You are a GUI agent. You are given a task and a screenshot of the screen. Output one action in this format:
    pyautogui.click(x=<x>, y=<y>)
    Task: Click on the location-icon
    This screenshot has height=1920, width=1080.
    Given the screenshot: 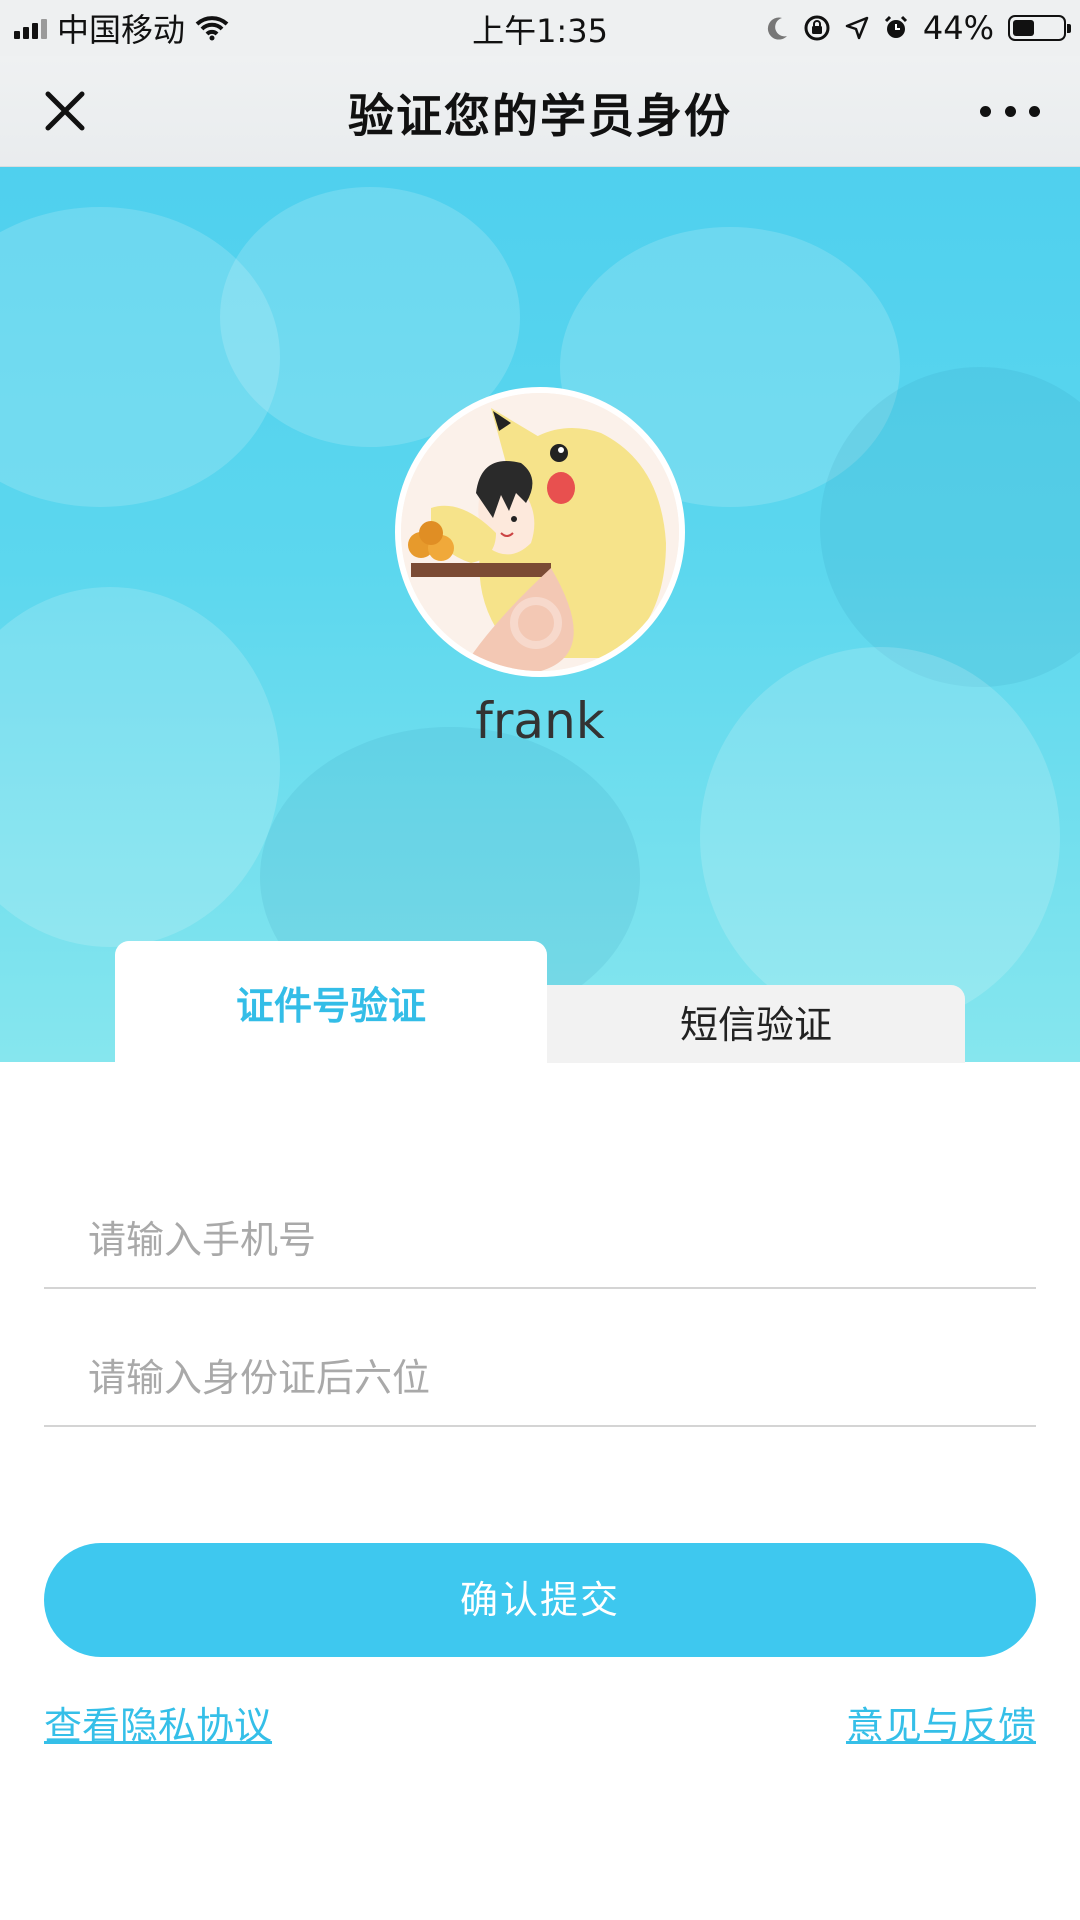 What is the action you would take?
    pyautogui.click(x=857, y=28)
    